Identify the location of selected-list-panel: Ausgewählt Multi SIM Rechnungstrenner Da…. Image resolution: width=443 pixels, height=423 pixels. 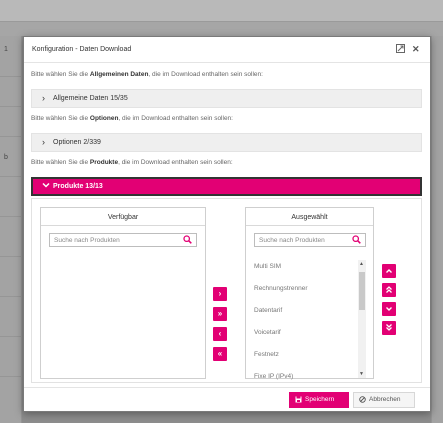
(309, 293).